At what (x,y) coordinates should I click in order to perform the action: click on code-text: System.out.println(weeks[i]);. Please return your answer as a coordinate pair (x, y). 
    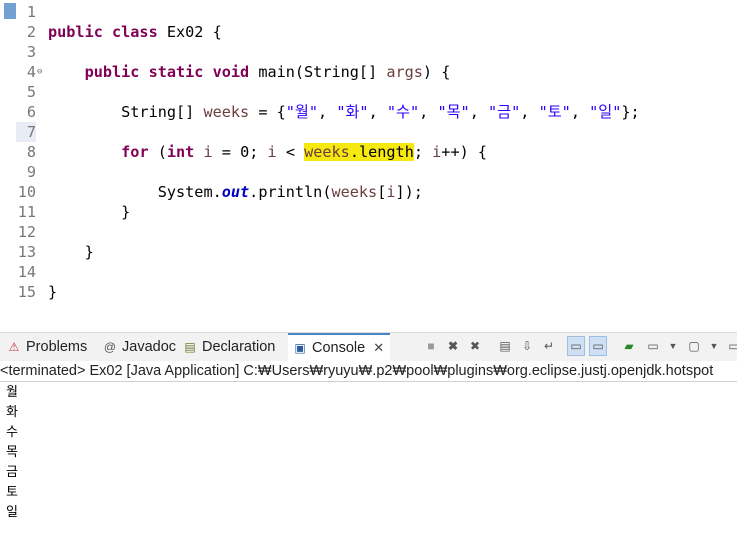
    Looking at the image, I should click on (235, 192).